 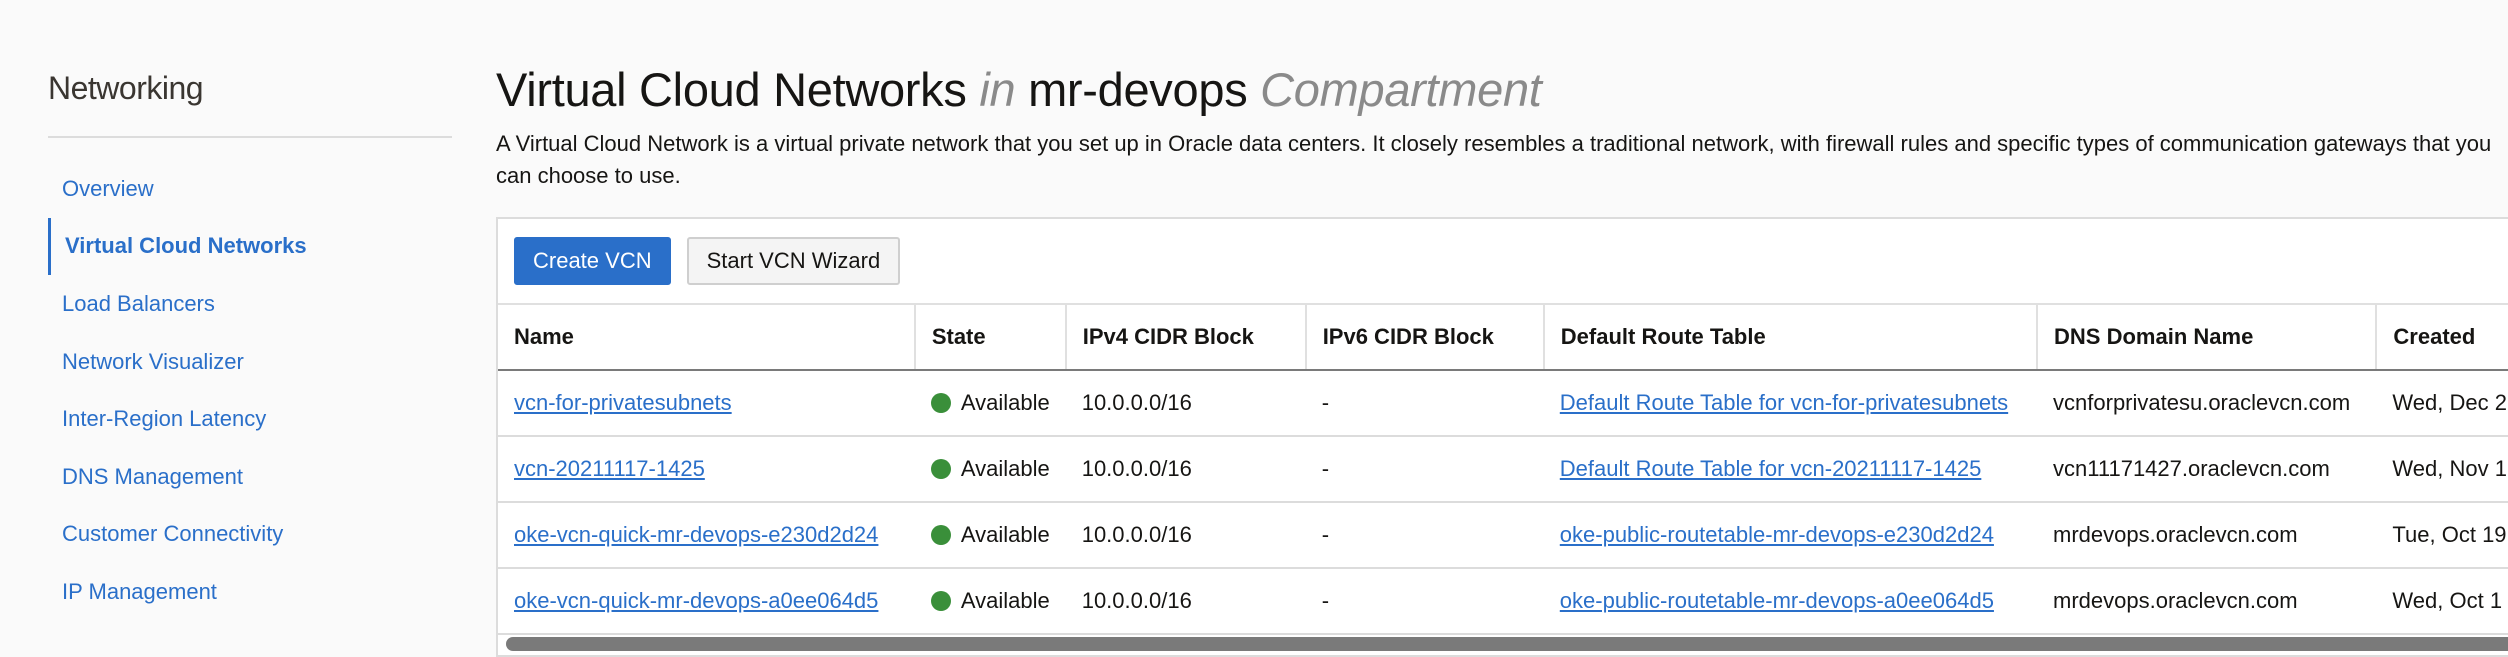 I want to click on cell-created: Wed, Oct 1, so click(x=2442, y=601).